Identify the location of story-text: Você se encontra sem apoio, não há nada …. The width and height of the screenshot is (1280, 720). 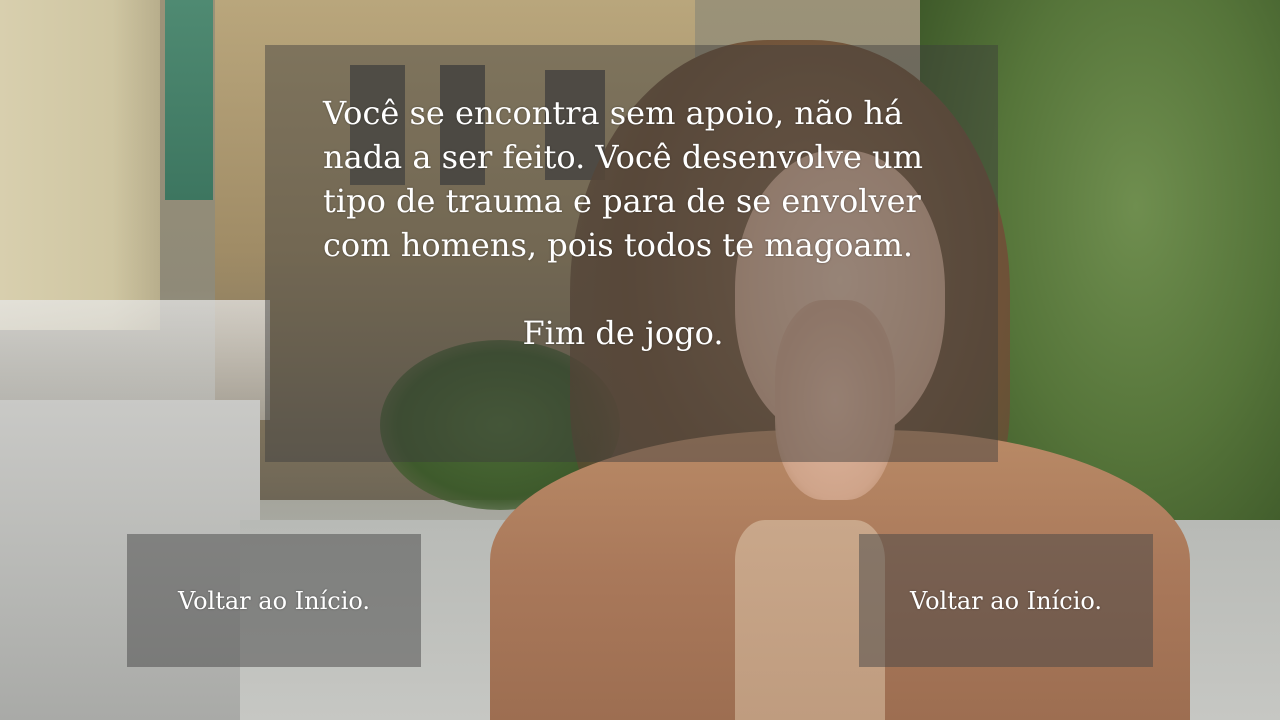
(623, 179).